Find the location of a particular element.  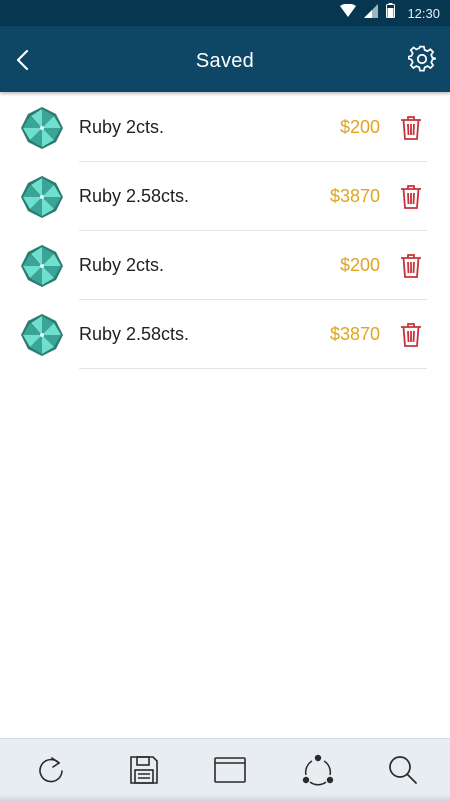

folder-button is located at coordinates (230, 770).